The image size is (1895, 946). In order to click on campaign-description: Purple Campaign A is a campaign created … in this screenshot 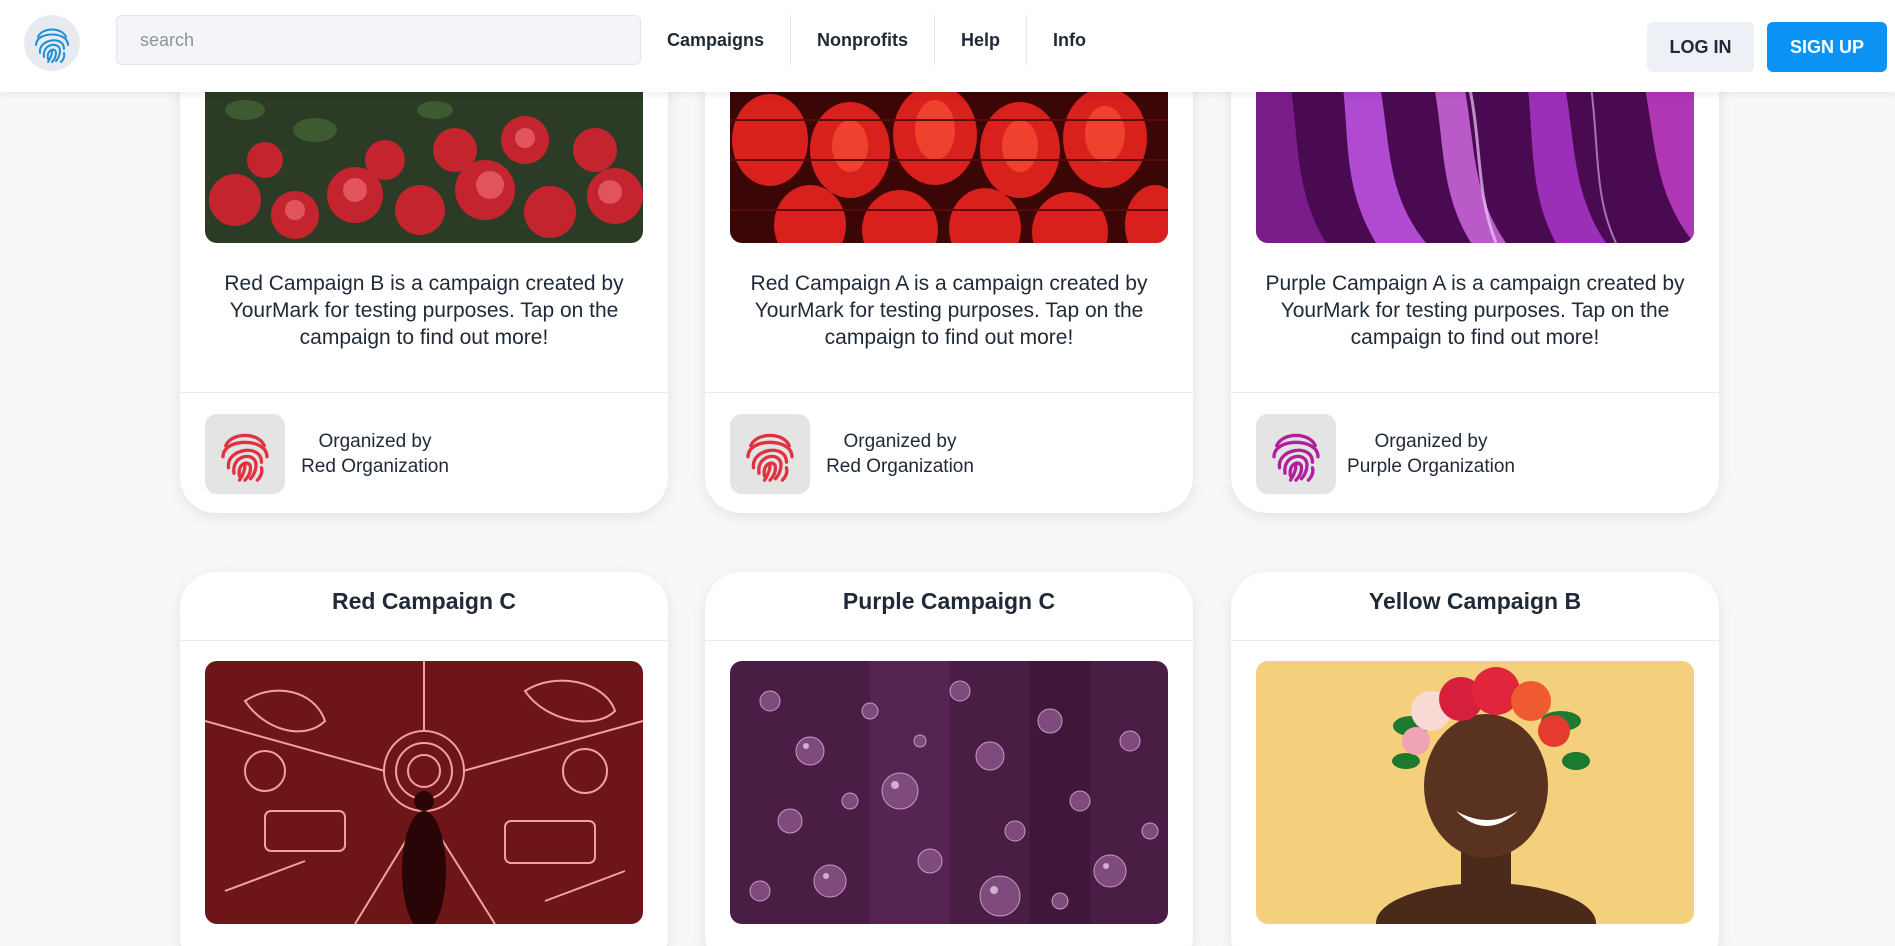, I will do `click(1475, 310)`.